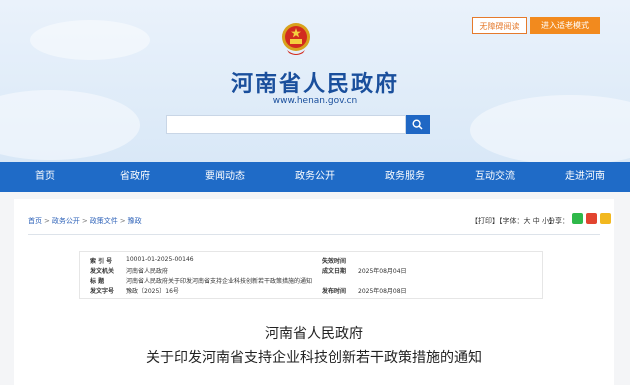 The image size is (630, 385). I want to click on font-large-button: 大, so click(527, 221).